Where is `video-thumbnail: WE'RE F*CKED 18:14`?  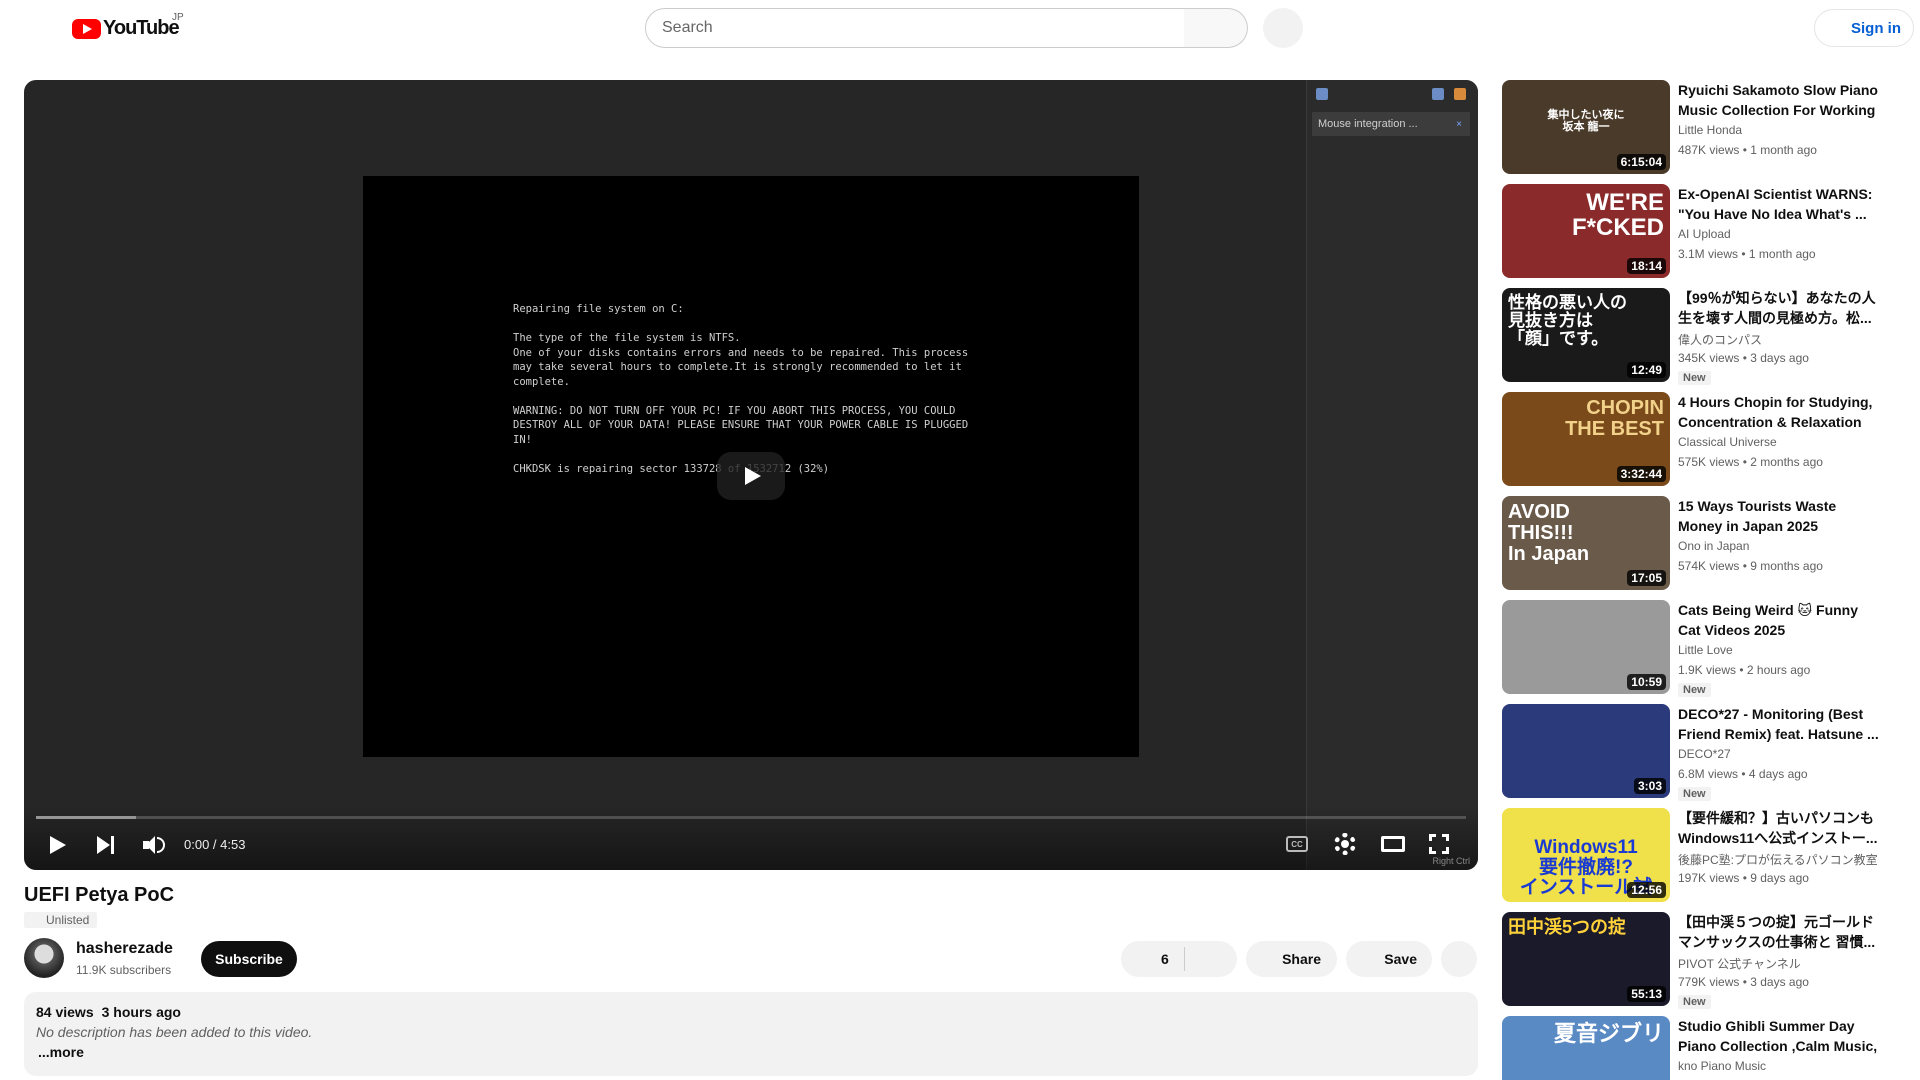
video-thumbnail: WE'RE F*CKED 18:14 is located at coordinates (1586, 231).